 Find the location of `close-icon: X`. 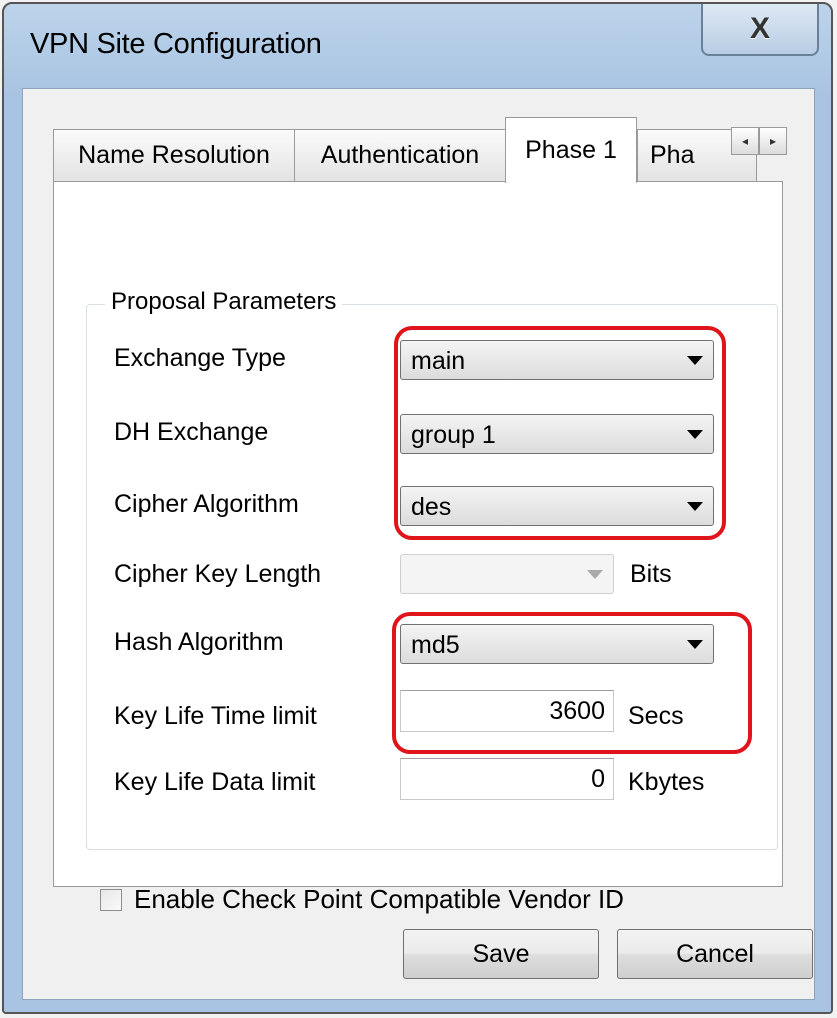

close-icon: X is located at coordinates (759, 28).